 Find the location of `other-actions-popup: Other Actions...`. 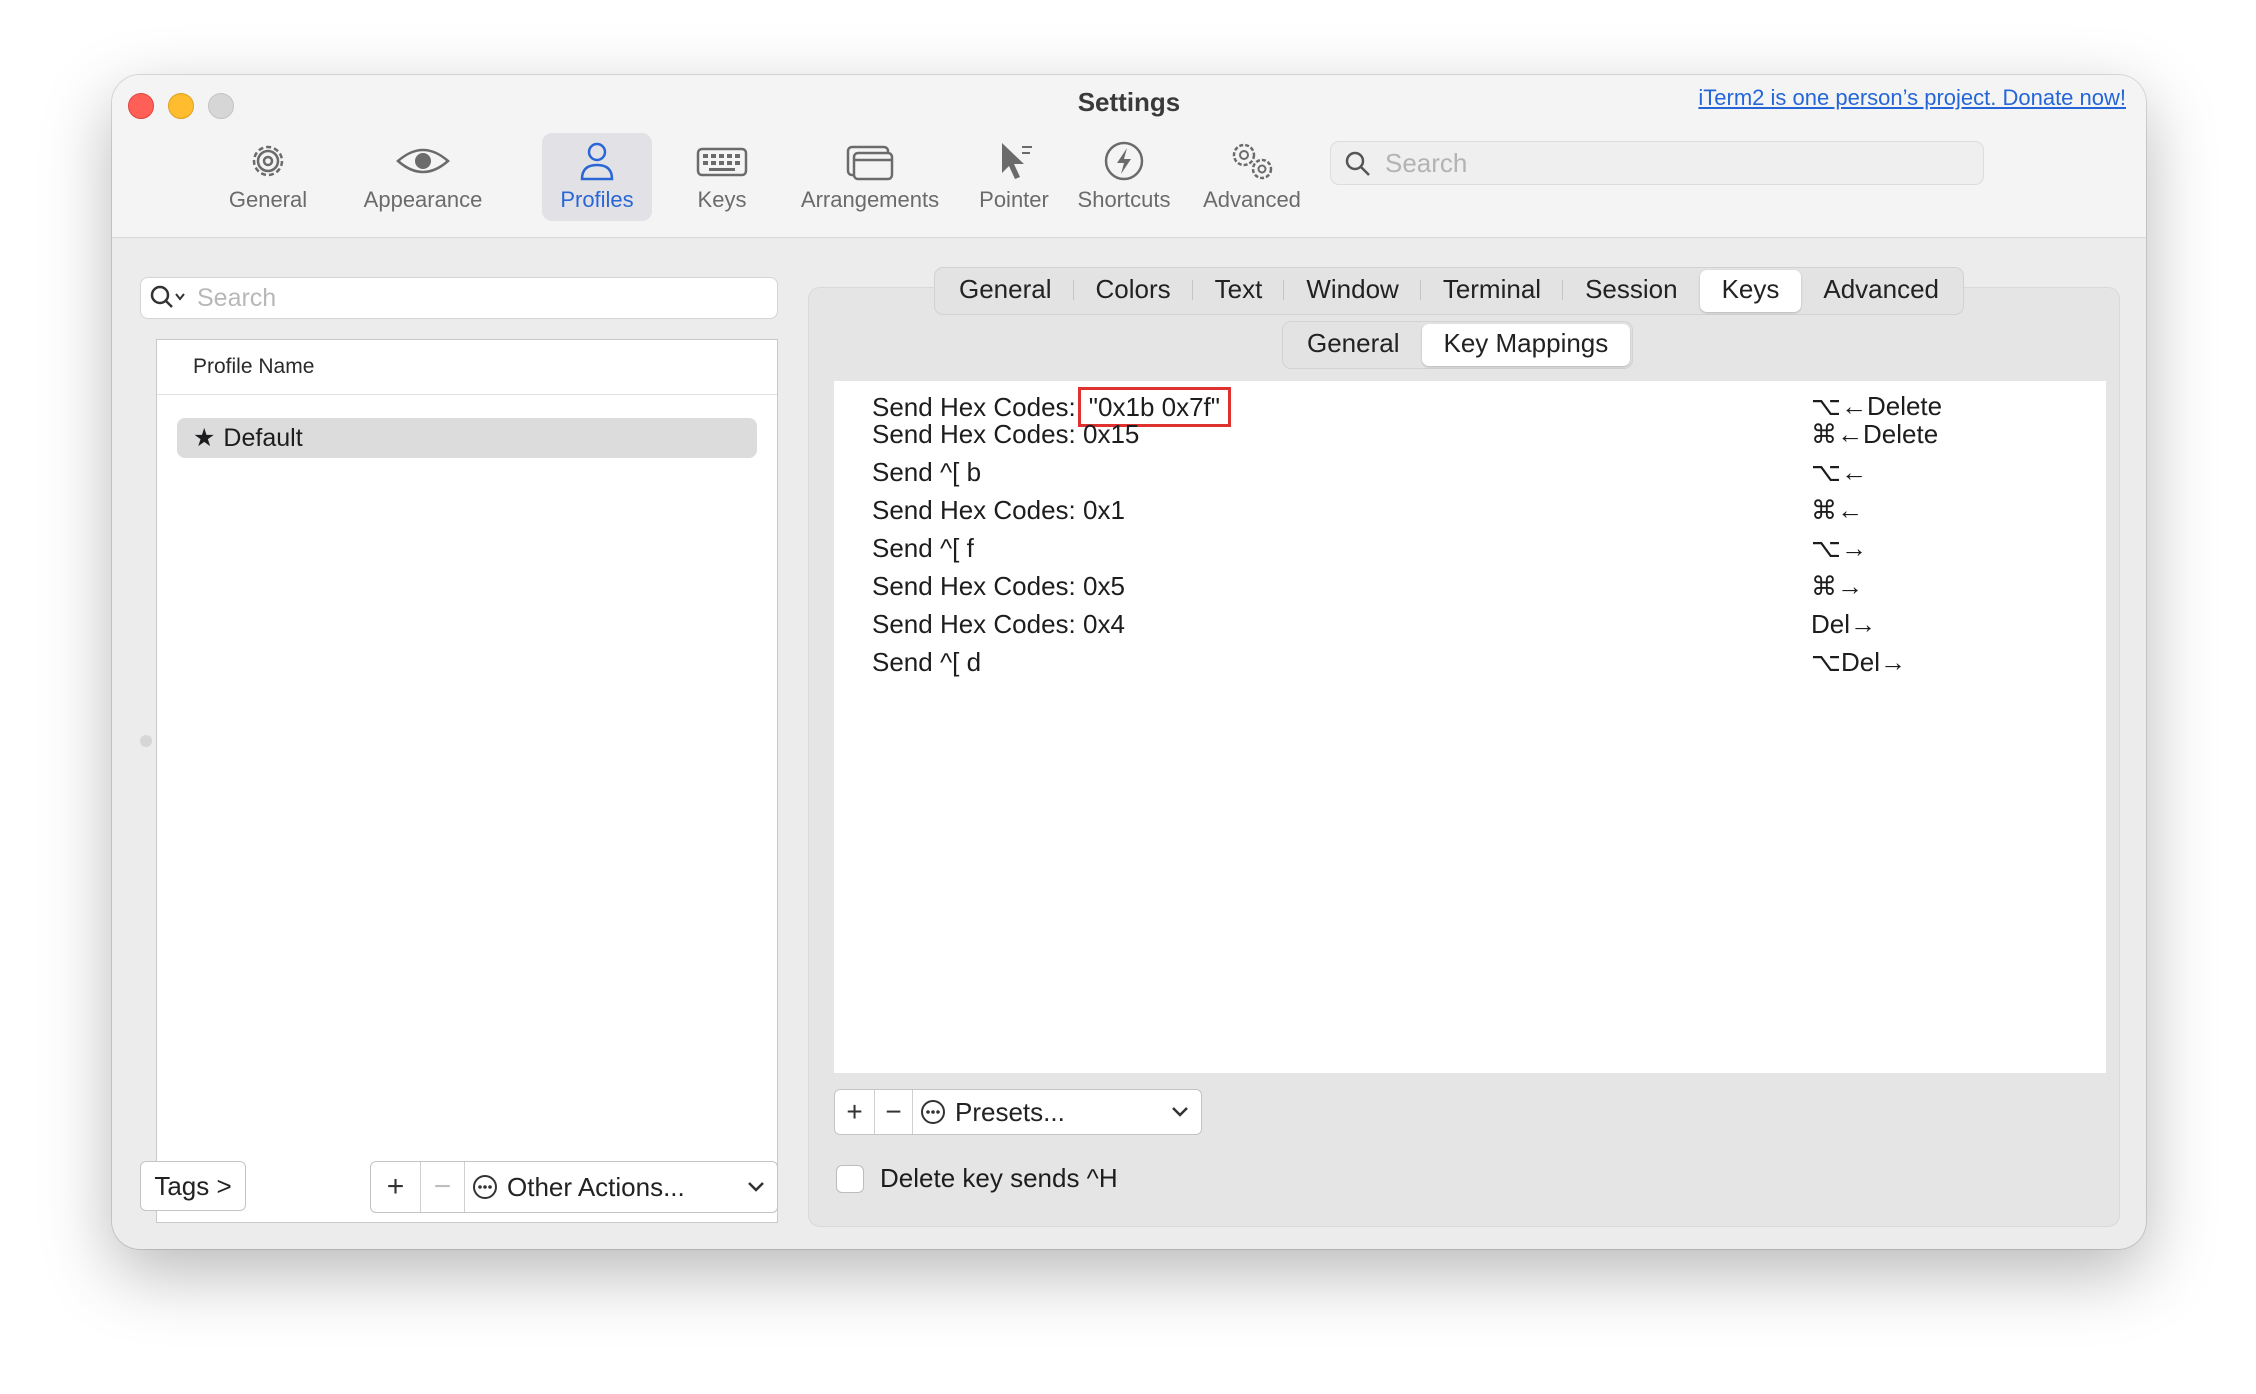

other-actions-popup: Other Actions... is located at coordinates (621, 1187).